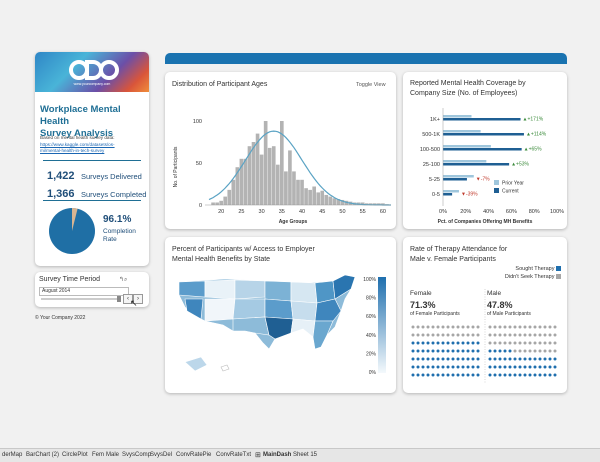 The width and height of the screenshot is (600, 462). I want to click on legend-tick-label: 0%, so click(373, 373).